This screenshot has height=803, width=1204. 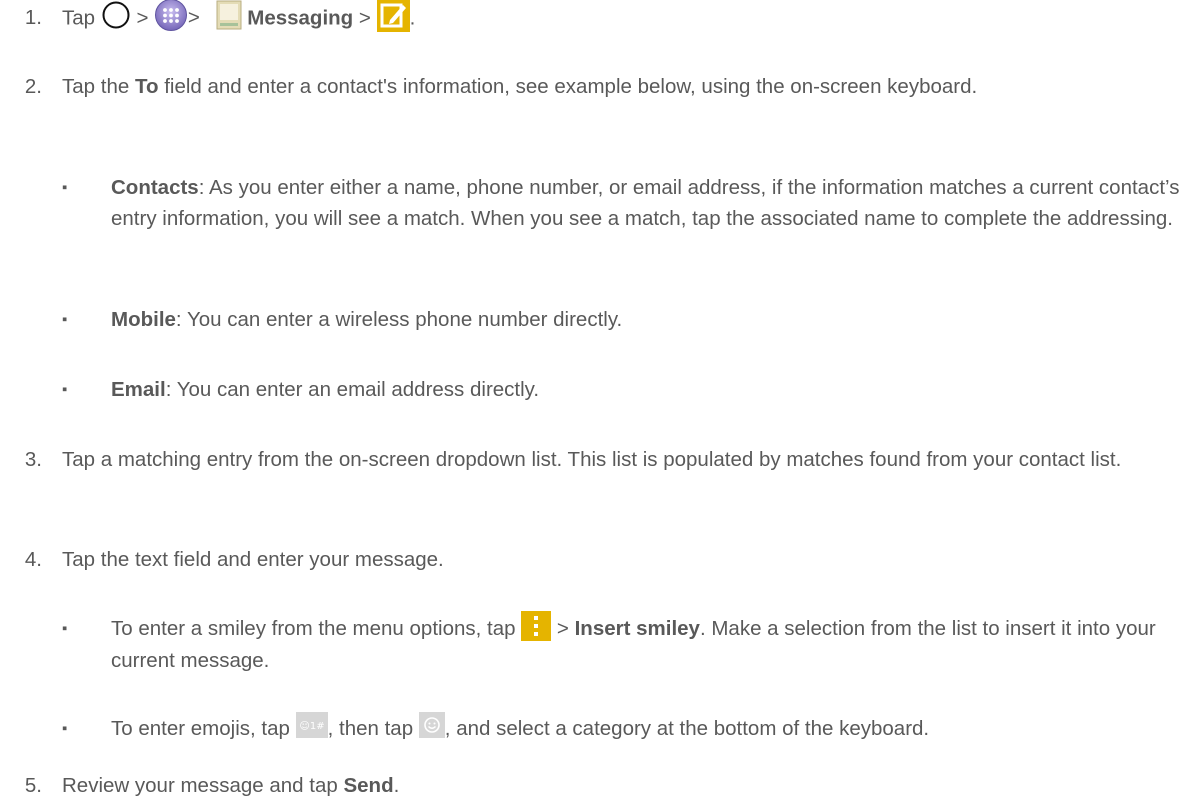 What do you see at coordinates (200, 728) in the screenshot?
I see `emoji-text: To enter emojis, tap` at bounding box center [200, 728].